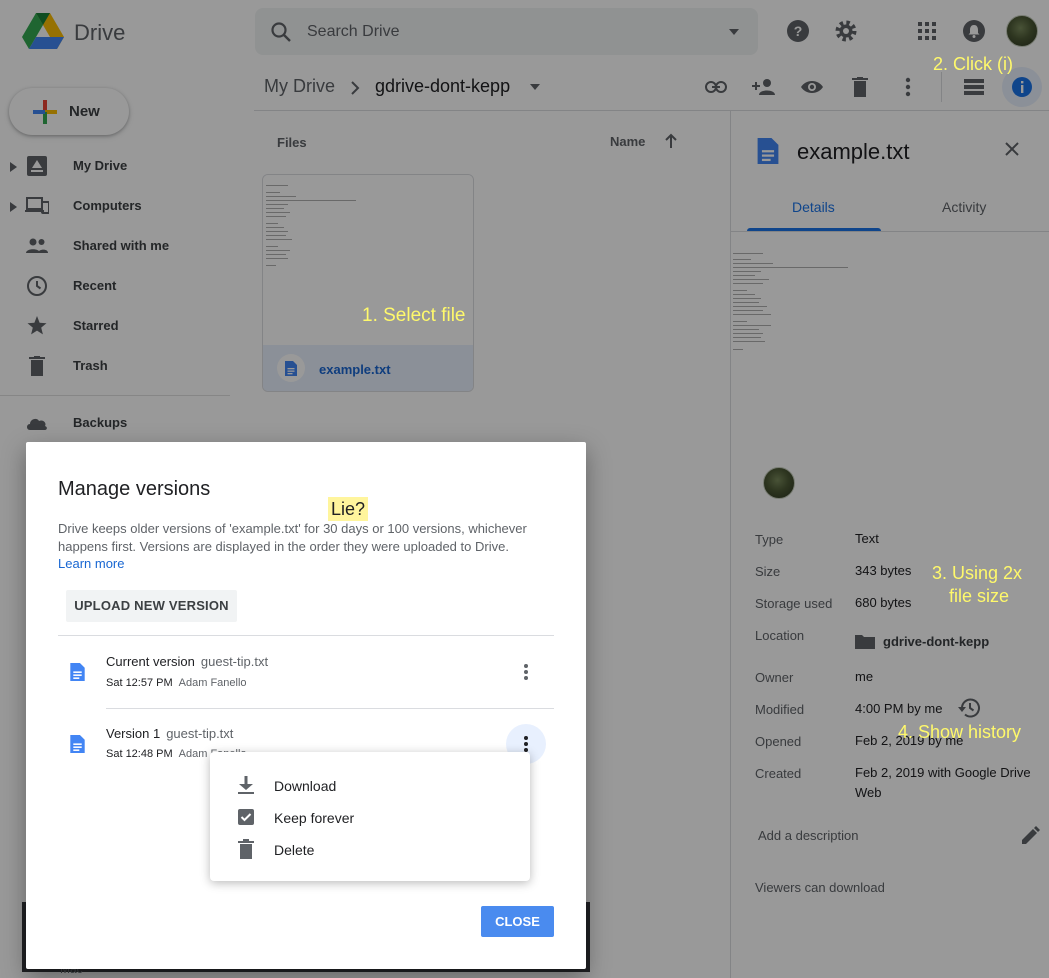  What do you see at coordinates (139, 683) in the screenshot?
I see `version-time: Sat 12:57 PM` at bounding box center [139, 683].